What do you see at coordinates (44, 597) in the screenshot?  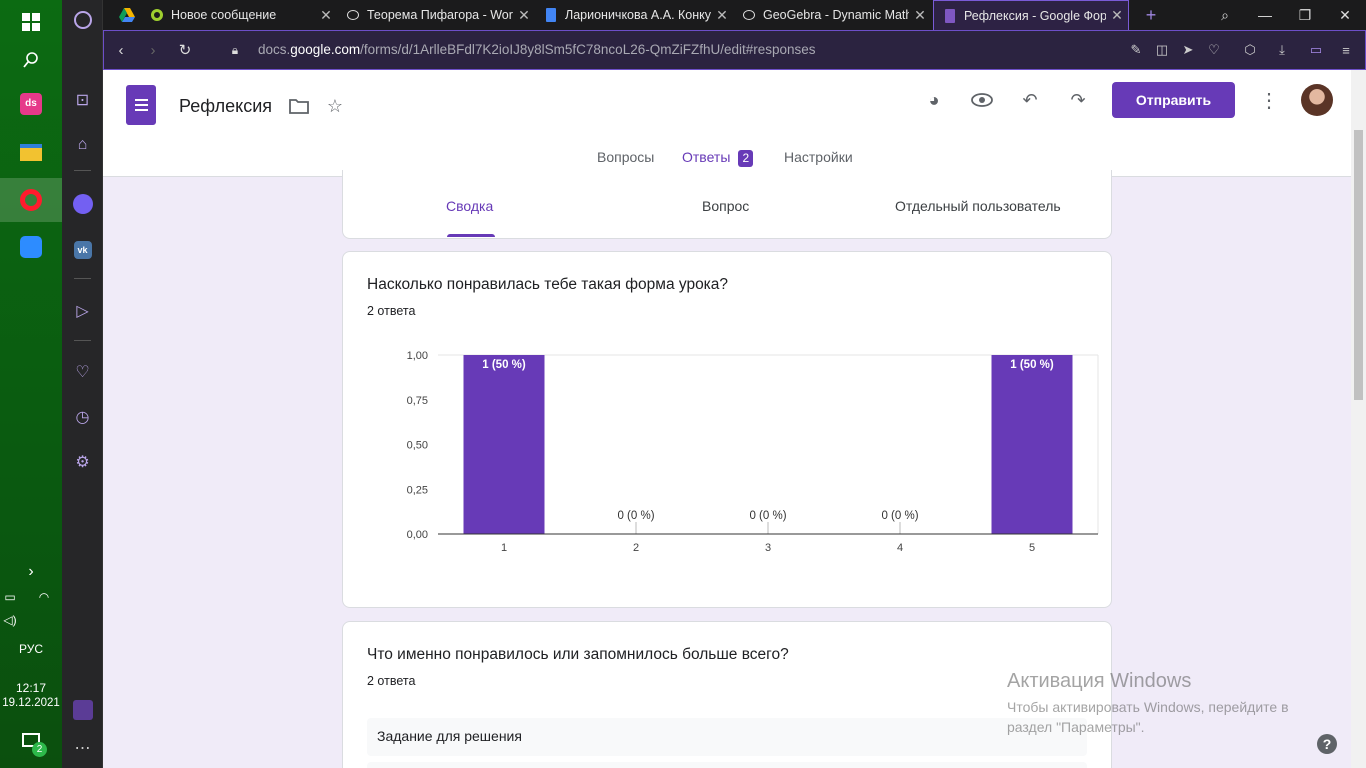 I see `wifi-icon: ◠` at bounding box center [44, 597].